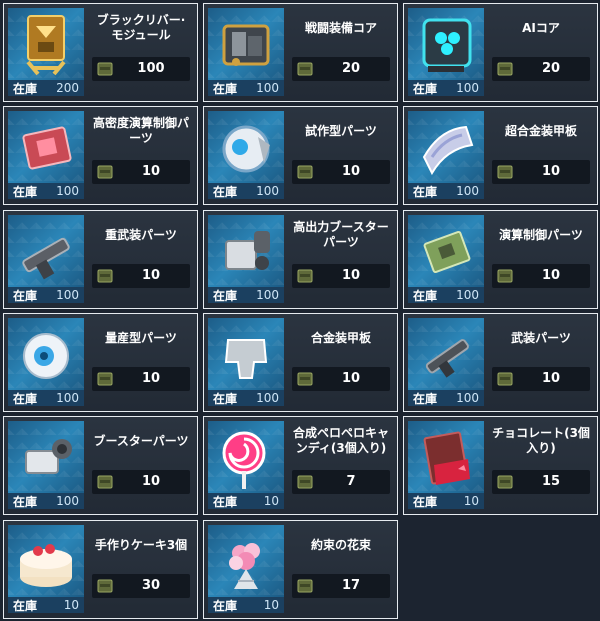 The width and height of the screenshot is (600, 621). I want to click on item-name: 戦闘装備コア, so click(340, 27).